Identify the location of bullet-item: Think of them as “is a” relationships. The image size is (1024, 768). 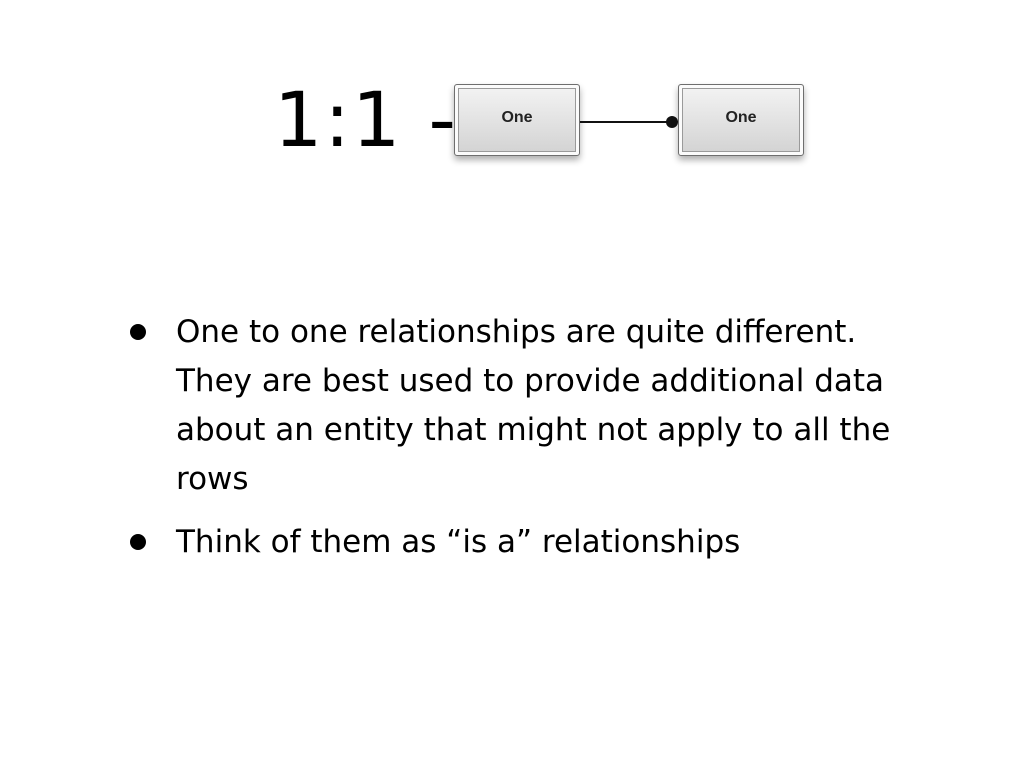
(520, 542).